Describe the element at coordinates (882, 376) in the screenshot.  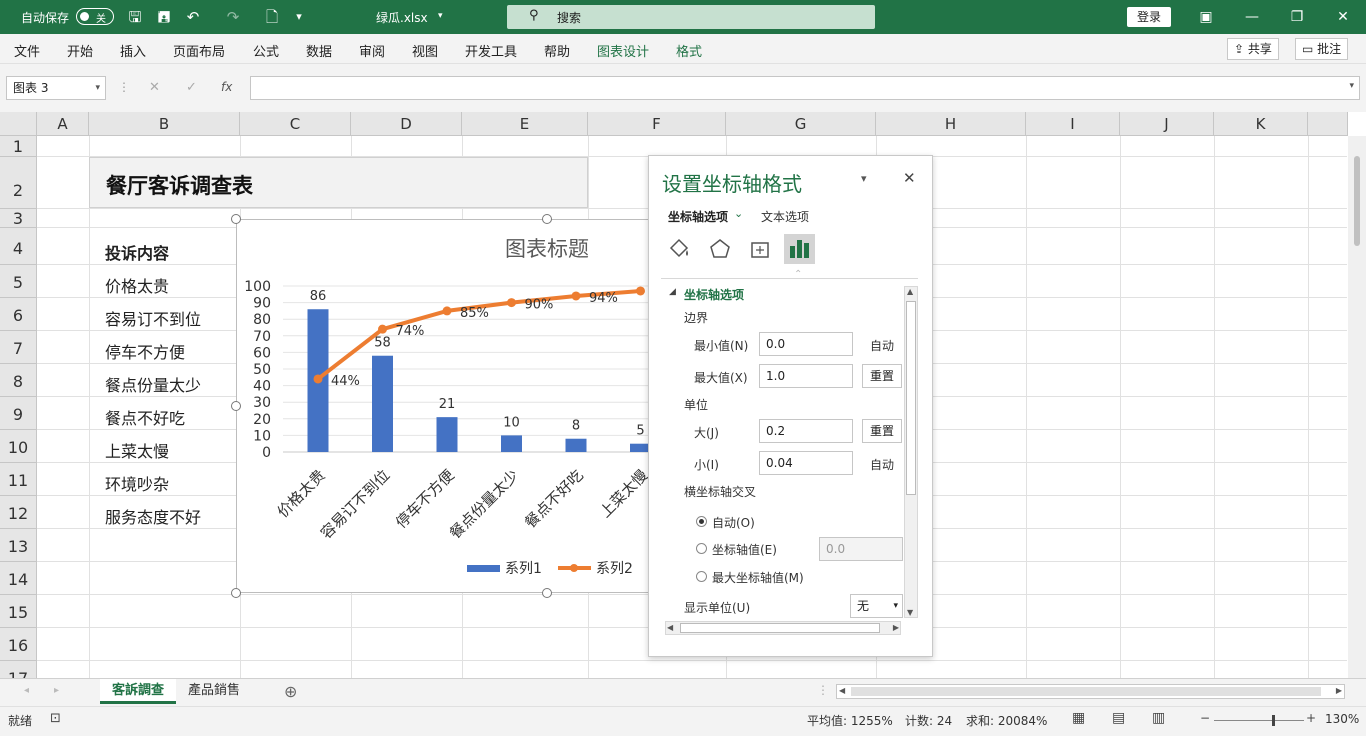
I see `max-reset-button: 重置` at that location.